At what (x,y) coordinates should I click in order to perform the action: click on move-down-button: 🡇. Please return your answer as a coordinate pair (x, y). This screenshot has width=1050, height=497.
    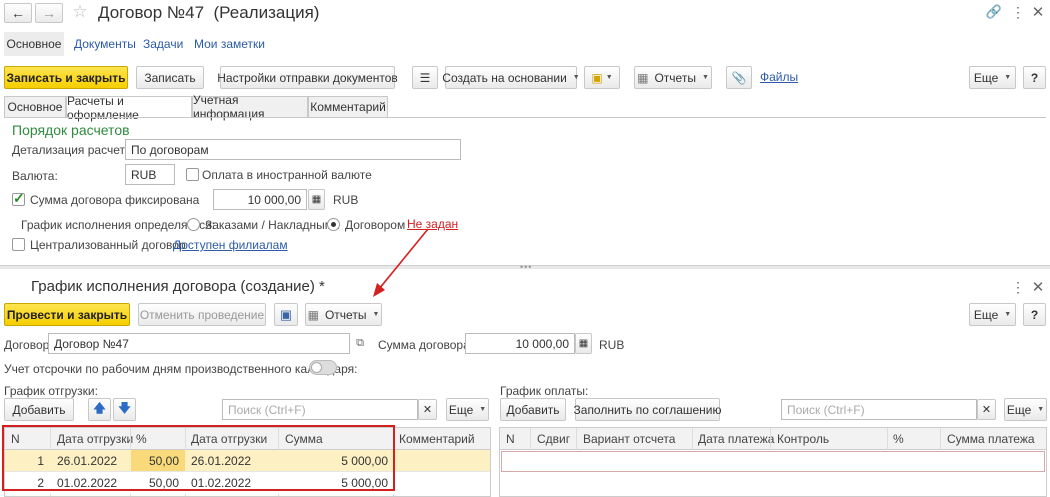
    Looking at the image, I should click on (124, 409).